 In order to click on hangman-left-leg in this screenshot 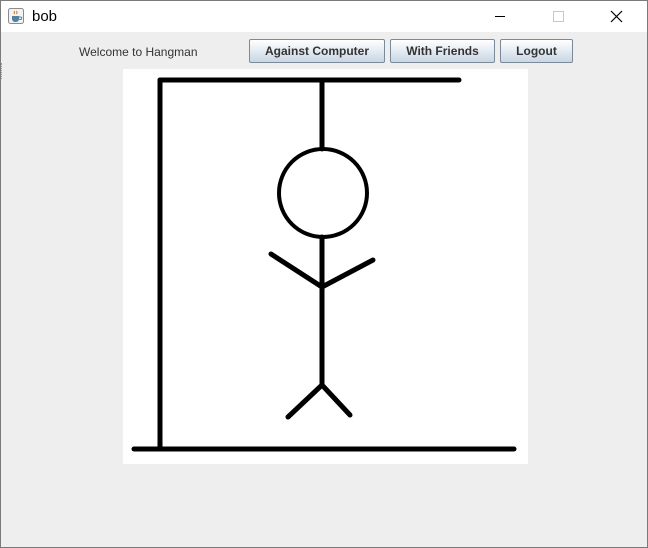, I will do `click(305, 401)`.